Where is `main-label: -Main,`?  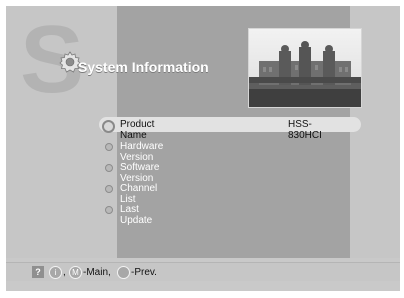 main-label: -Main, is located at coordinates (97, 272).